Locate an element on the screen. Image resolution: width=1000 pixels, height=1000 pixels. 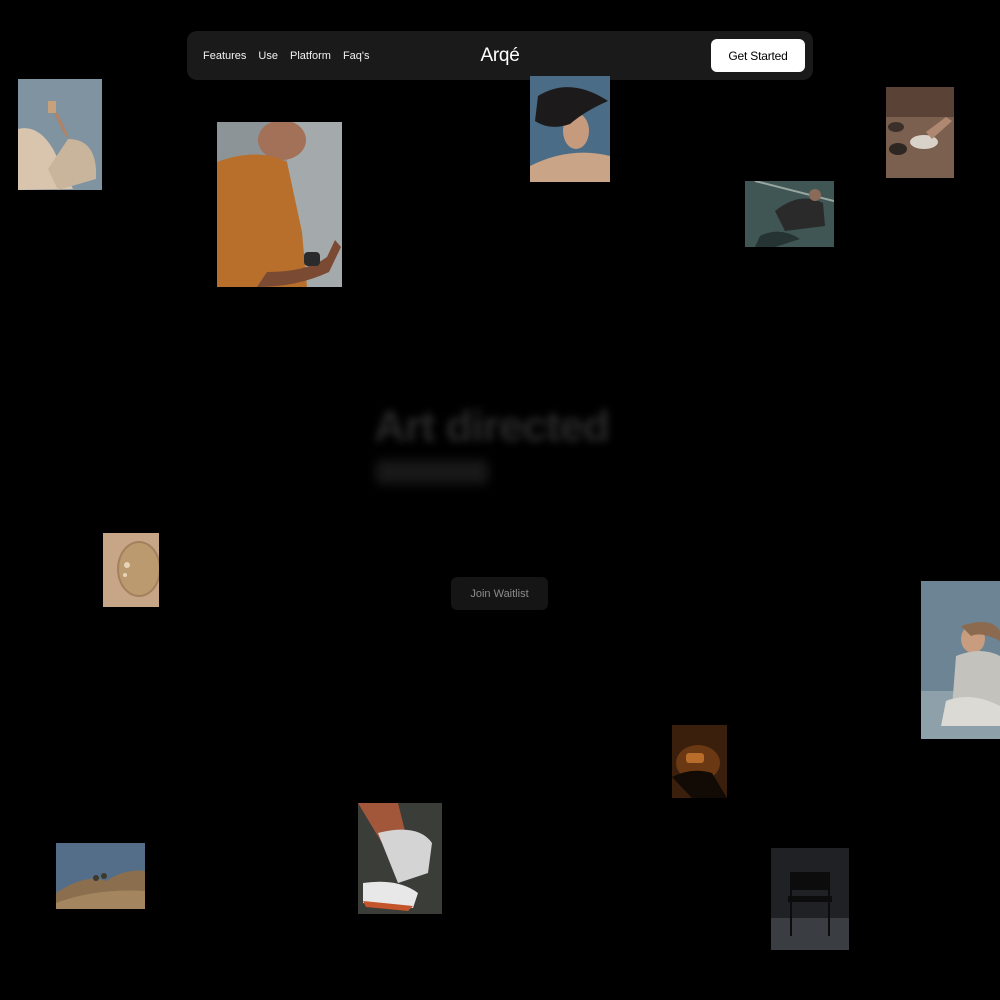
photo-person-court is located at coordinates (789, 214).